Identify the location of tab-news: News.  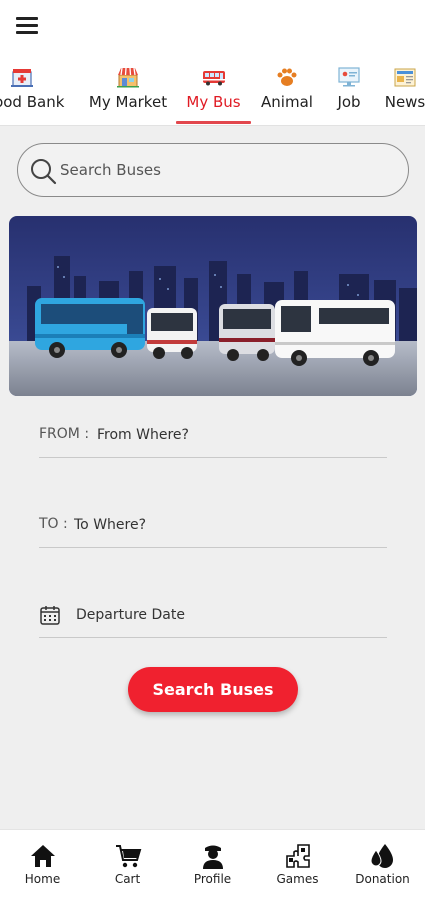
(403, 94).